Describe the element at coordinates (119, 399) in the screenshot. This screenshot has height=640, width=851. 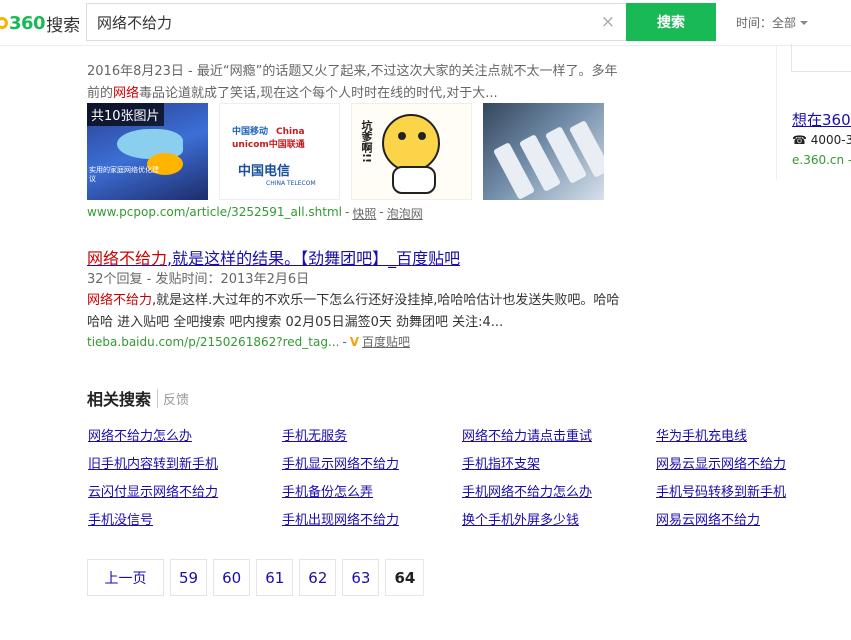
I see `related-search-title: 相关搜索` at that location.